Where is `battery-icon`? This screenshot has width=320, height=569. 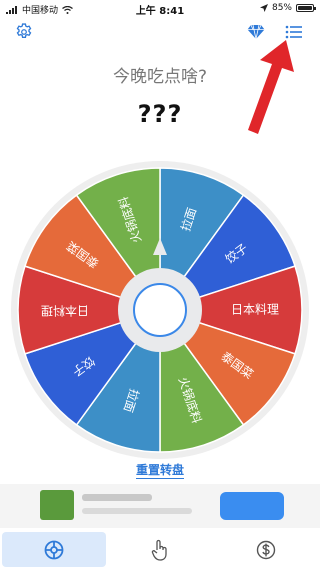 battery-icon is located at coordinates (306, 8).